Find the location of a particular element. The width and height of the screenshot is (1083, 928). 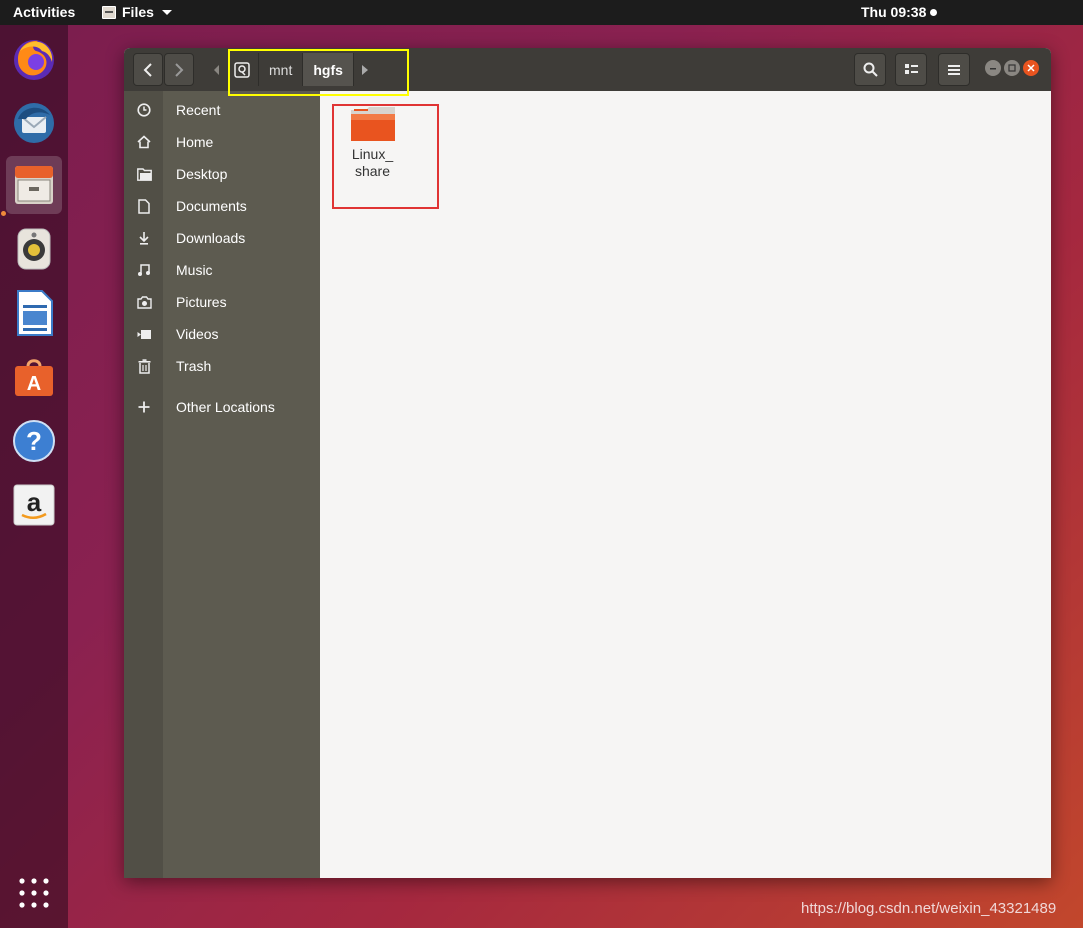

plus-icon is located at coordinates (144, 407).